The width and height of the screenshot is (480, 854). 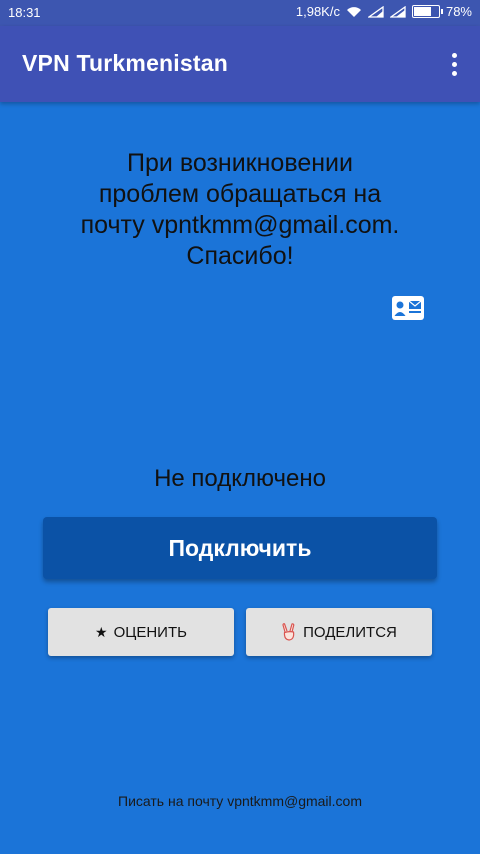 What do you see at coordinates (240, 64) in the screenshot?
I see `app-bar: VPN Turkmenistan` at bounding box center [240, 64].